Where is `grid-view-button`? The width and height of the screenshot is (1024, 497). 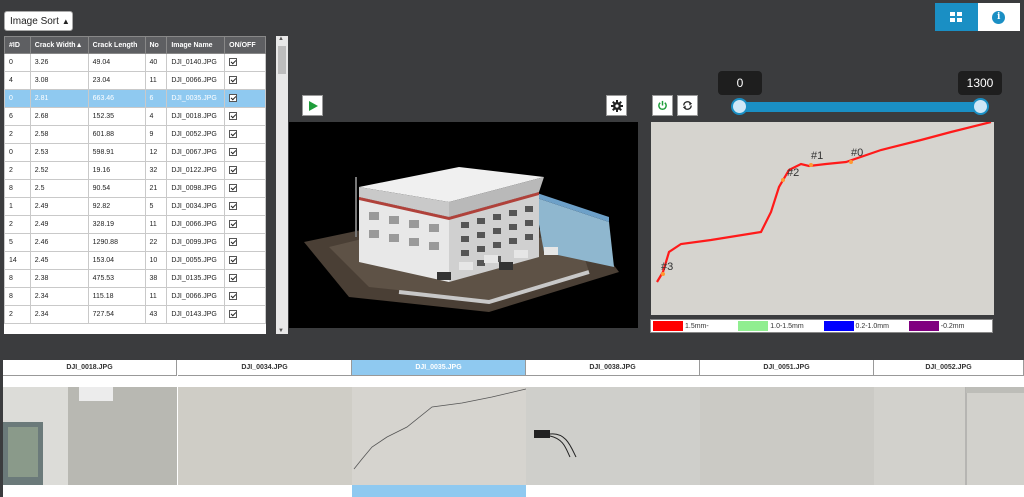
grid-view-button is located at coordinates (956, 17).